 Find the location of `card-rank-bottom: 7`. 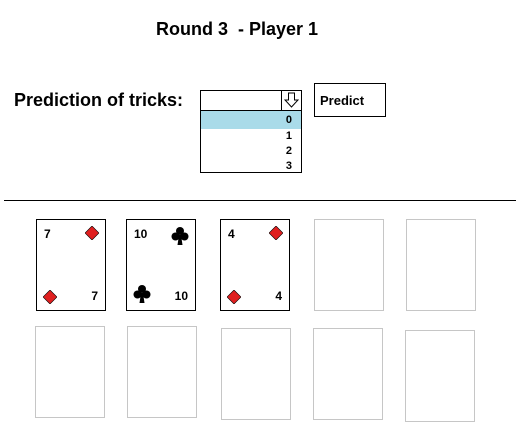

card-rank-bottom: 7 is located at coordinates (94, 296).